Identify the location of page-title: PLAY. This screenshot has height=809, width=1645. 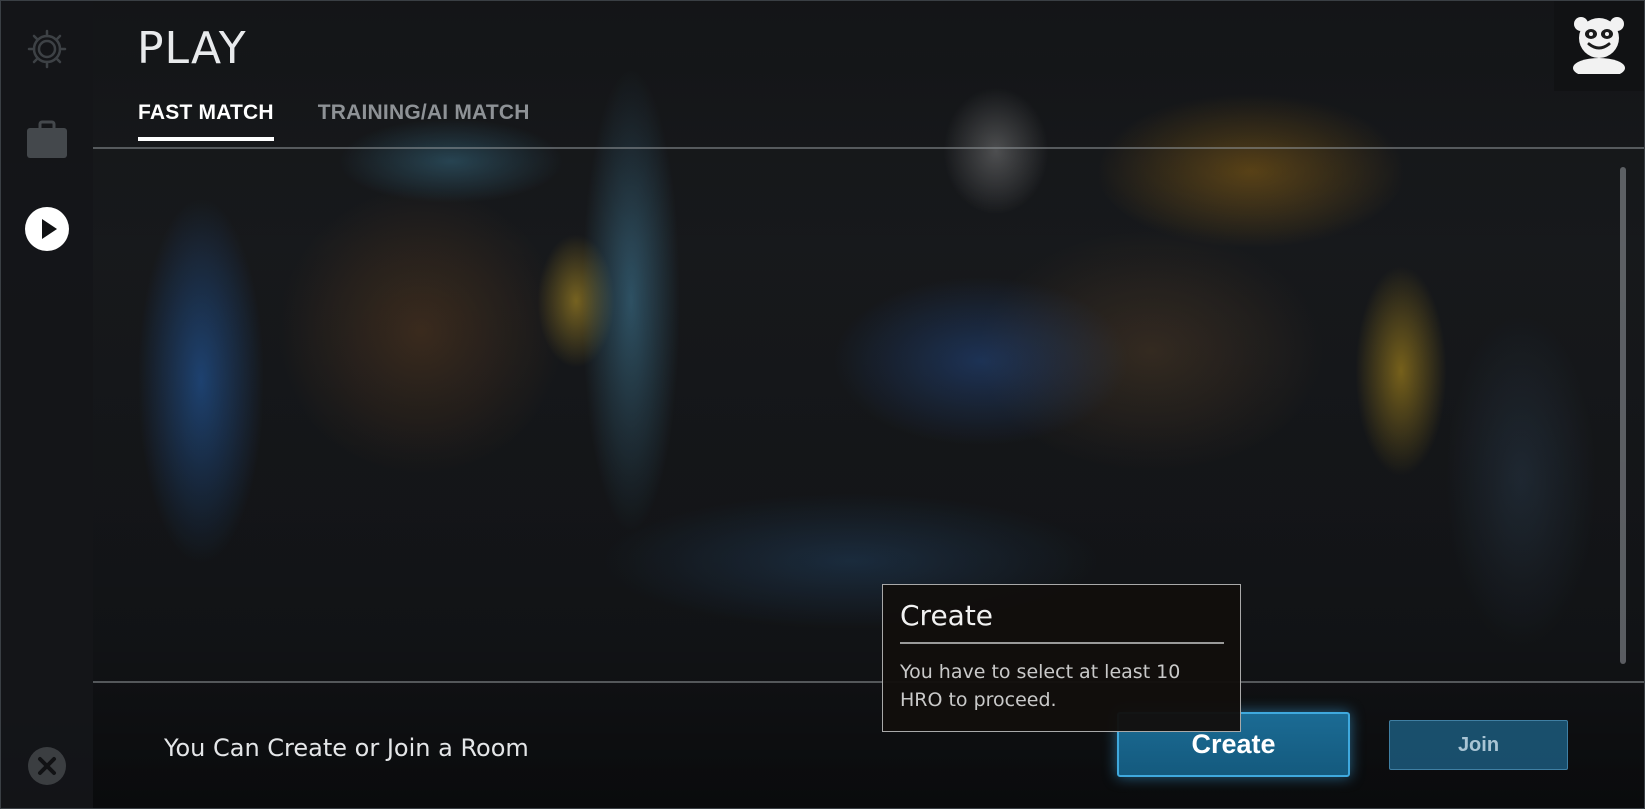
(192, 48).